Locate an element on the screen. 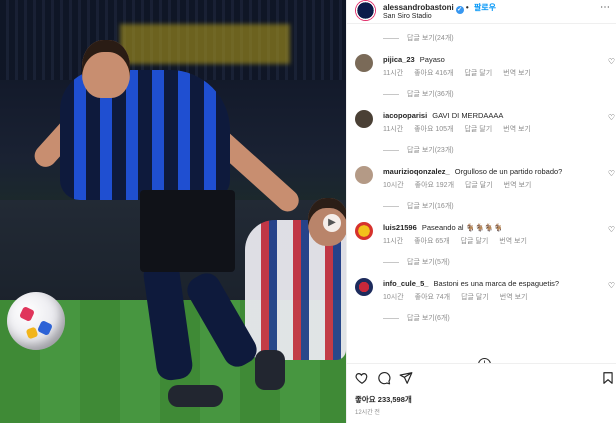  view-replies-button: 답글 보기(16개) is located at coordinates (418, 206).